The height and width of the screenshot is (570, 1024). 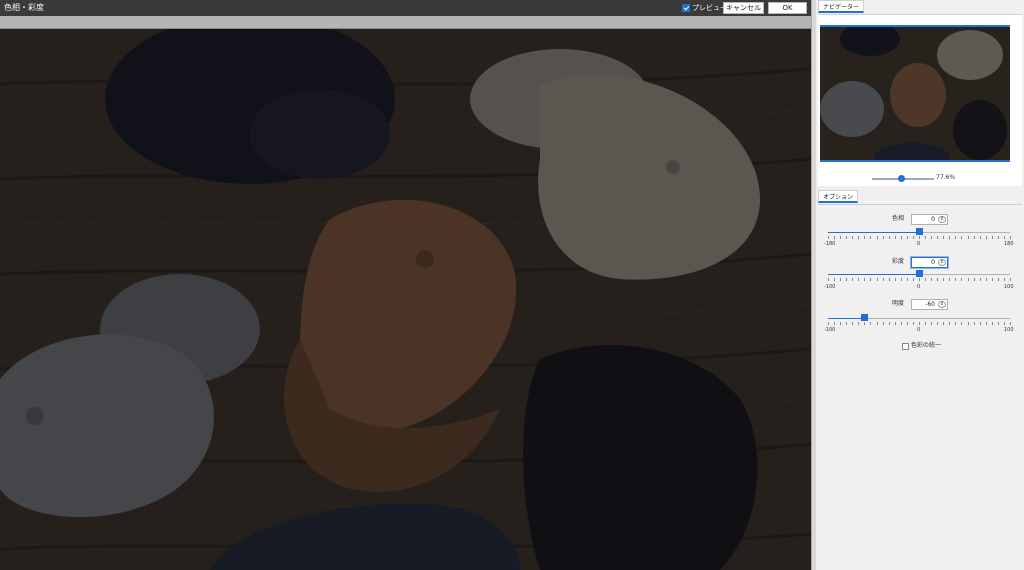 I want to click on zoom-slider-handle, so click(x=901, y=178).